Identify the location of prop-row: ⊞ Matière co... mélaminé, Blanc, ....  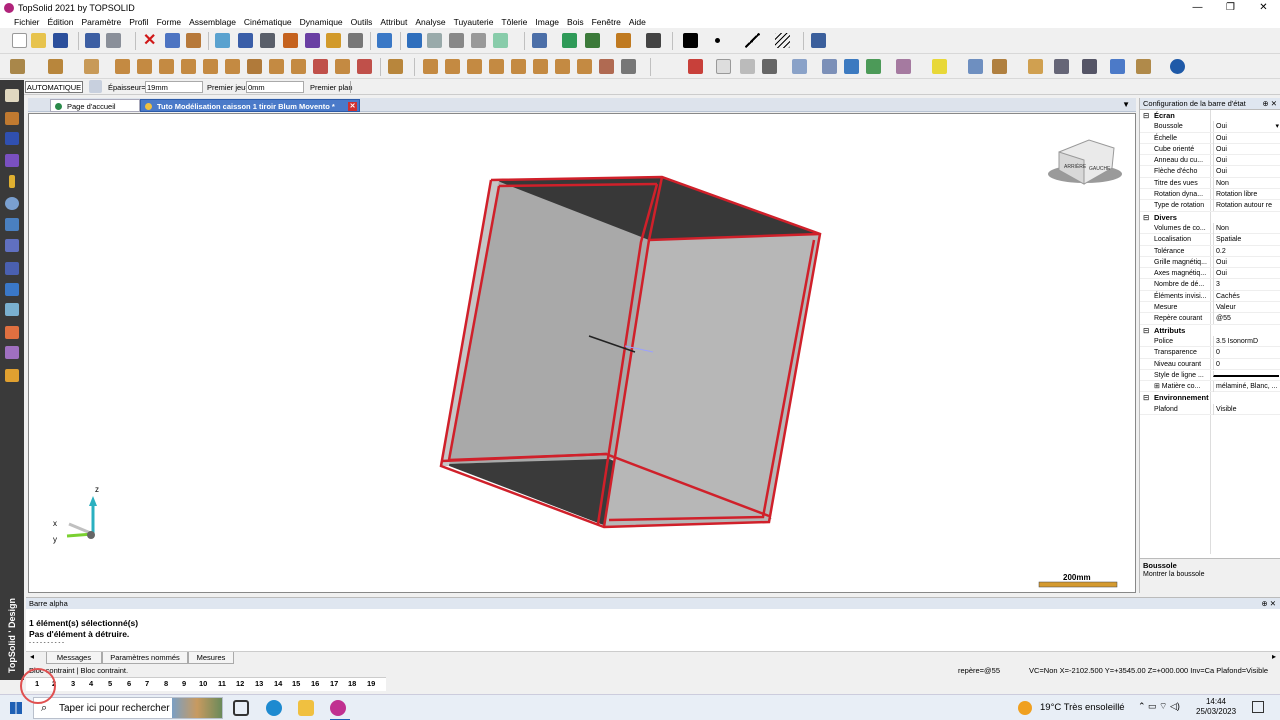
(1210, 387).